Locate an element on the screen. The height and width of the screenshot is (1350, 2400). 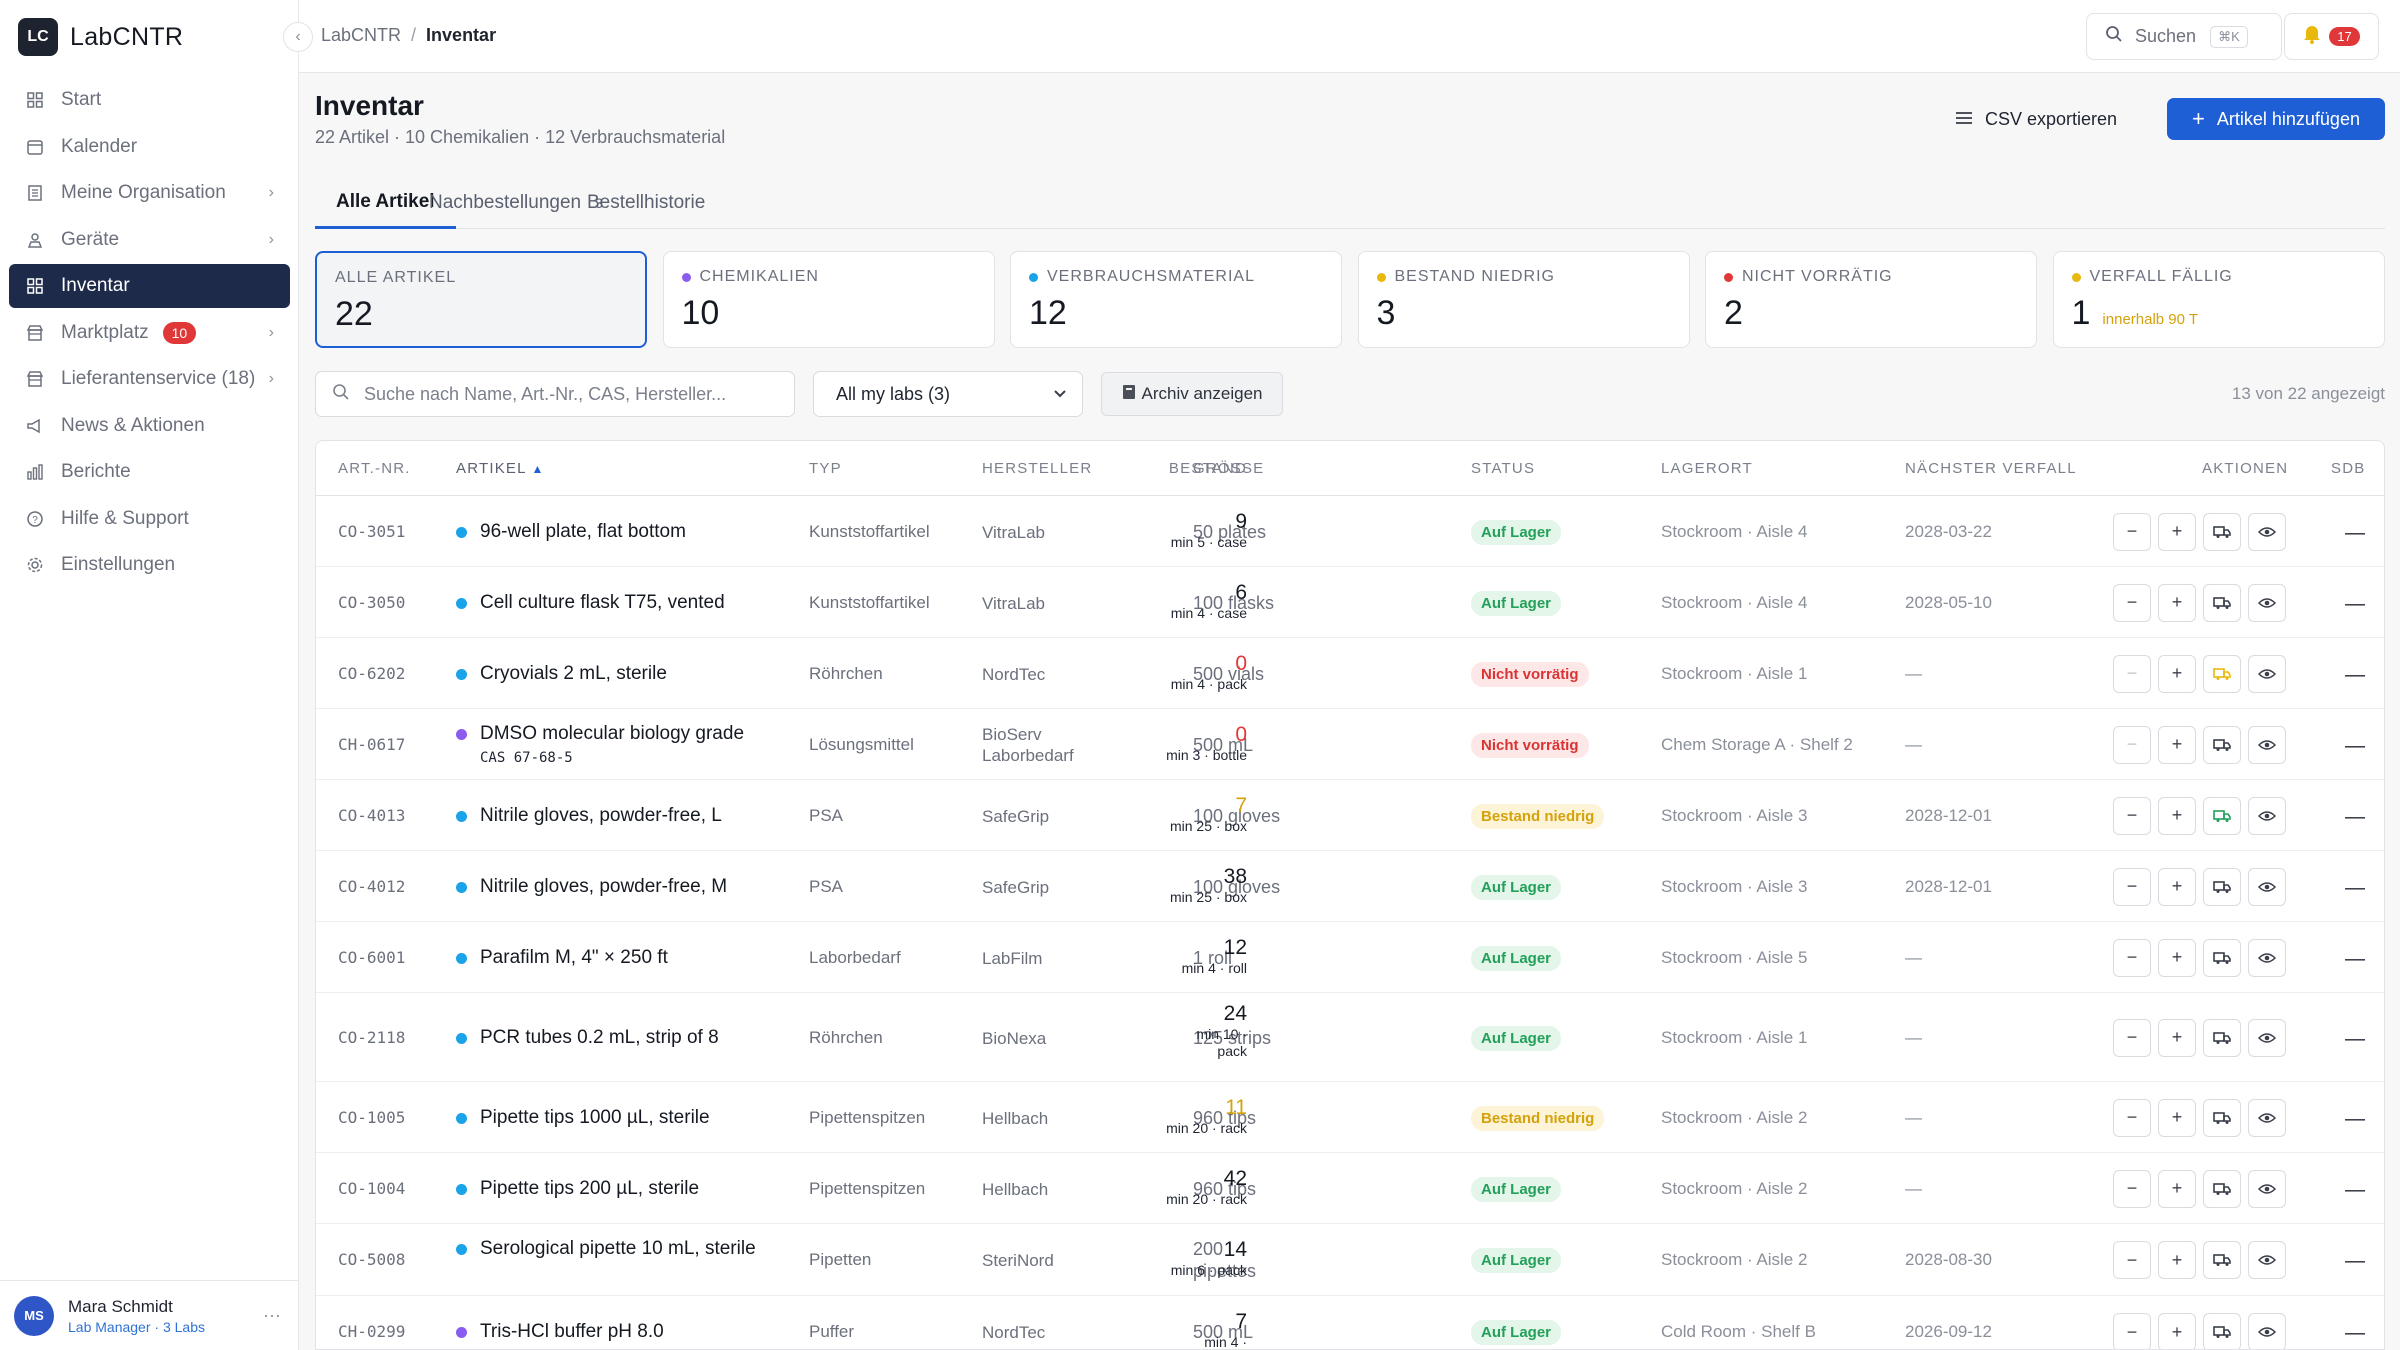
article-name-cell: Pipette tips 1000 µL, sterile is located at coordinates (606, 1118).